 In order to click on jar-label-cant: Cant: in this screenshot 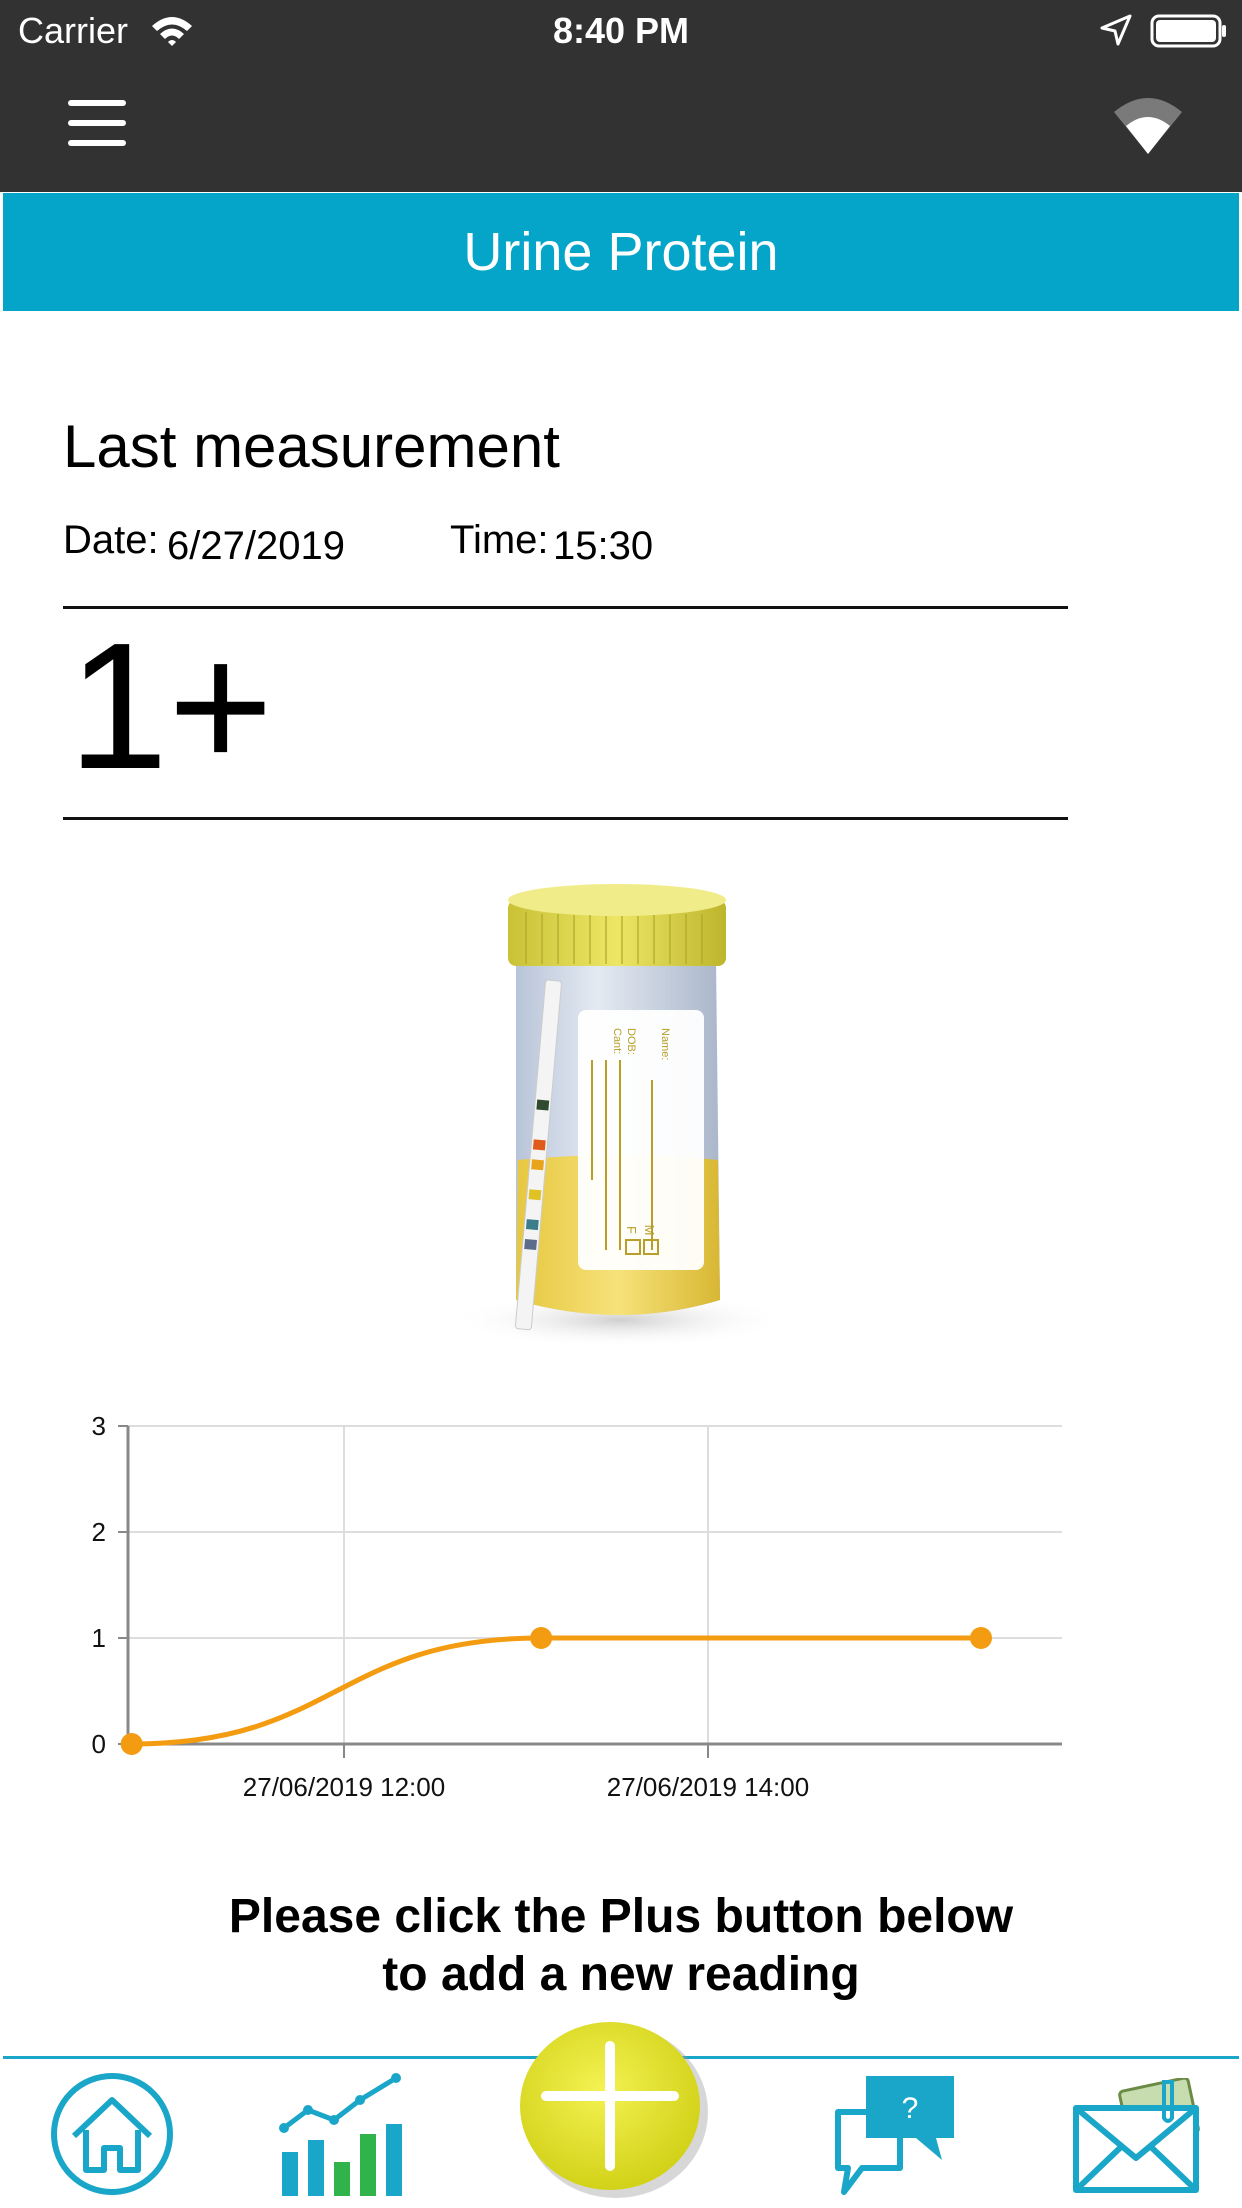, I will do `click(617, 1041)`.